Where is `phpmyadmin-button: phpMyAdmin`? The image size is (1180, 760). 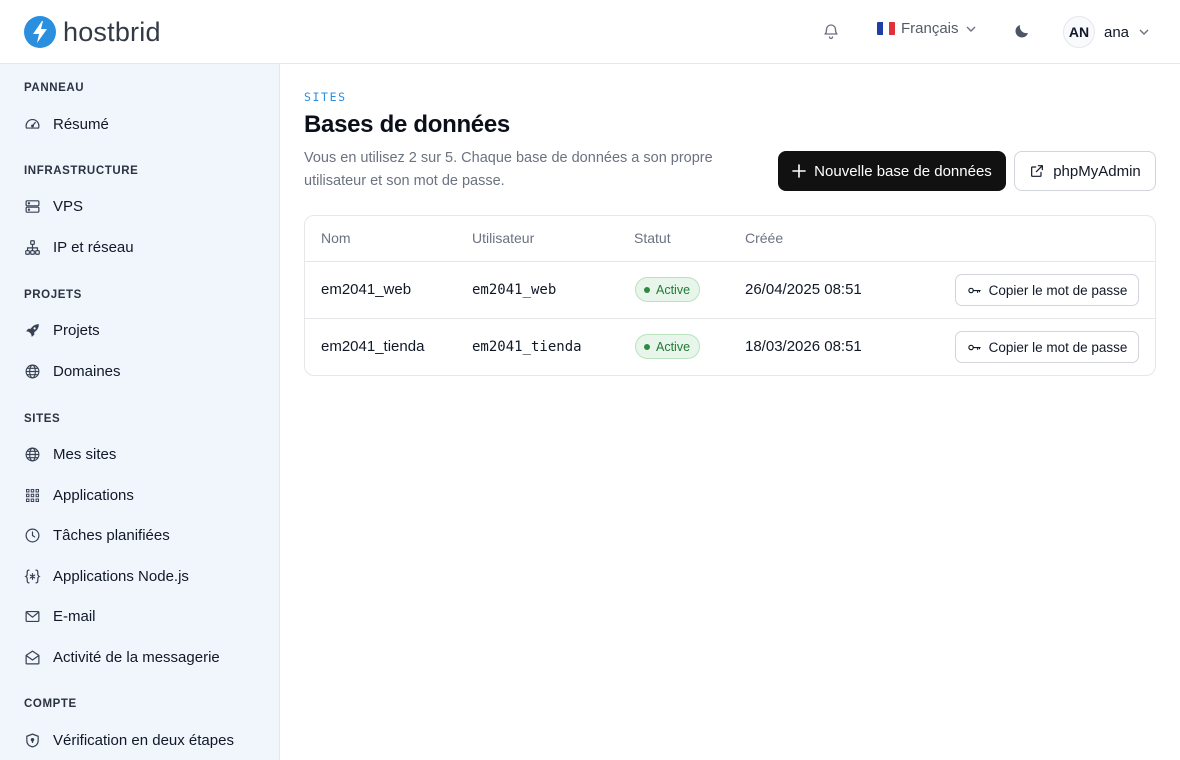
phpmyadmin-button: phpMyAdmin is located at coordinates (1085, 171).